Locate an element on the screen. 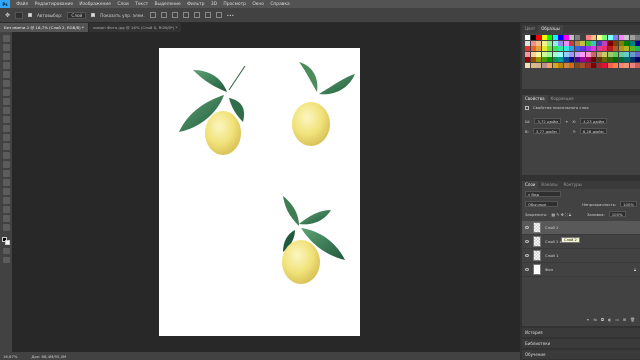 Image resolution: width=640 pixels, height=360 pixels. opacity-field: 100% is located at coordinates (628, 204).